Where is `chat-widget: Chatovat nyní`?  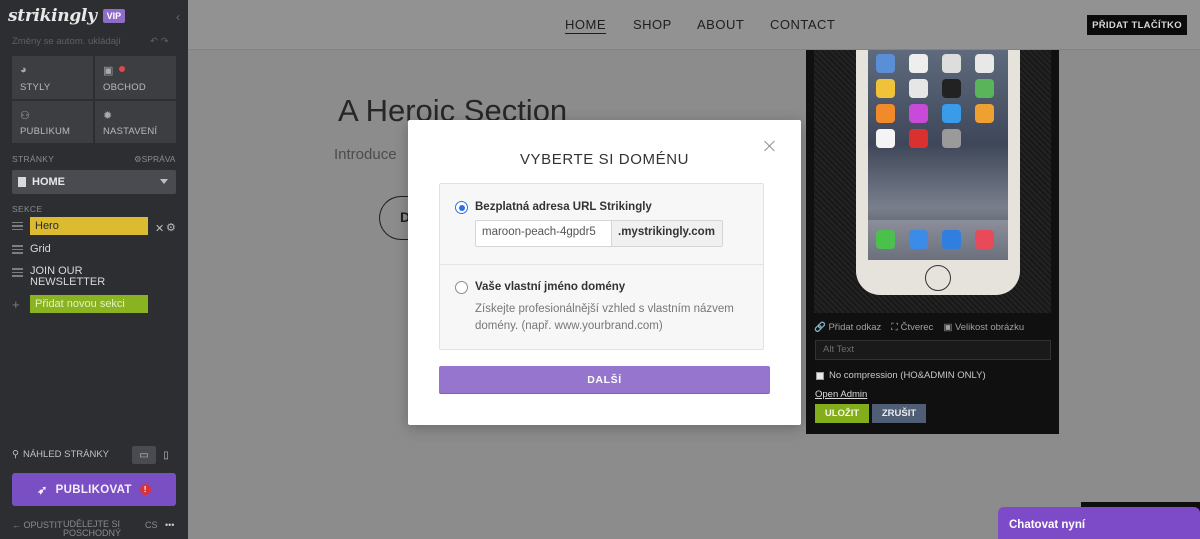 chat-widget: Chatovat nyní is located at coordinates (1099, 523).